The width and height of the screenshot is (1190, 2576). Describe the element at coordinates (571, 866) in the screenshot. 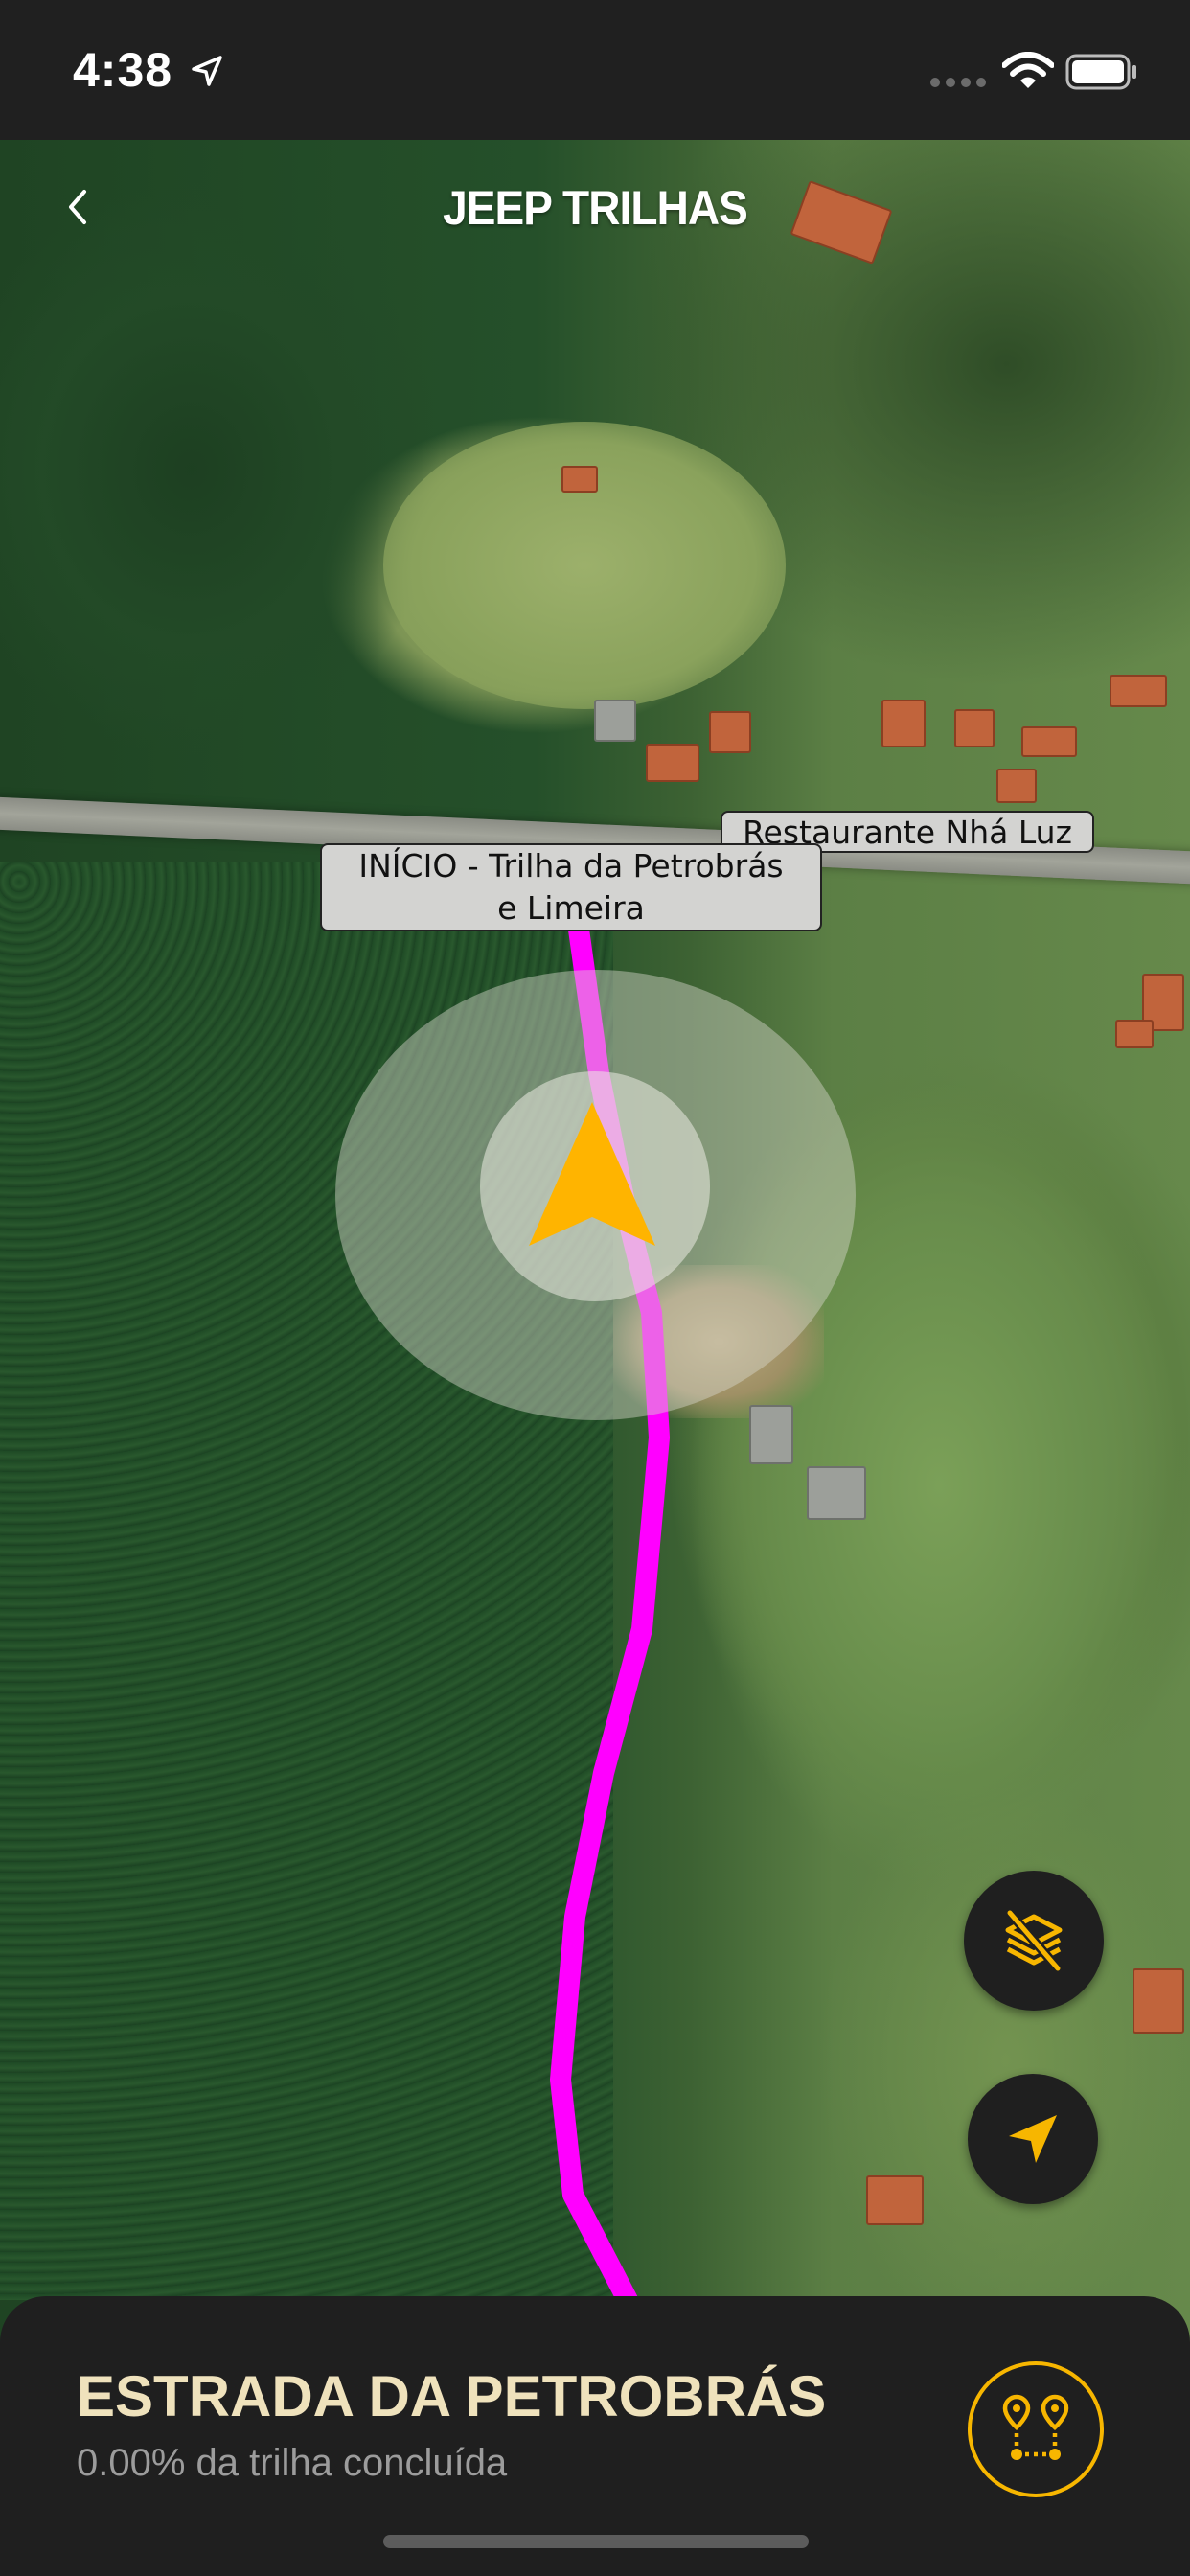

I see `poi-label-text: INÍCIO - Trilha da Petrobrás` at that location.